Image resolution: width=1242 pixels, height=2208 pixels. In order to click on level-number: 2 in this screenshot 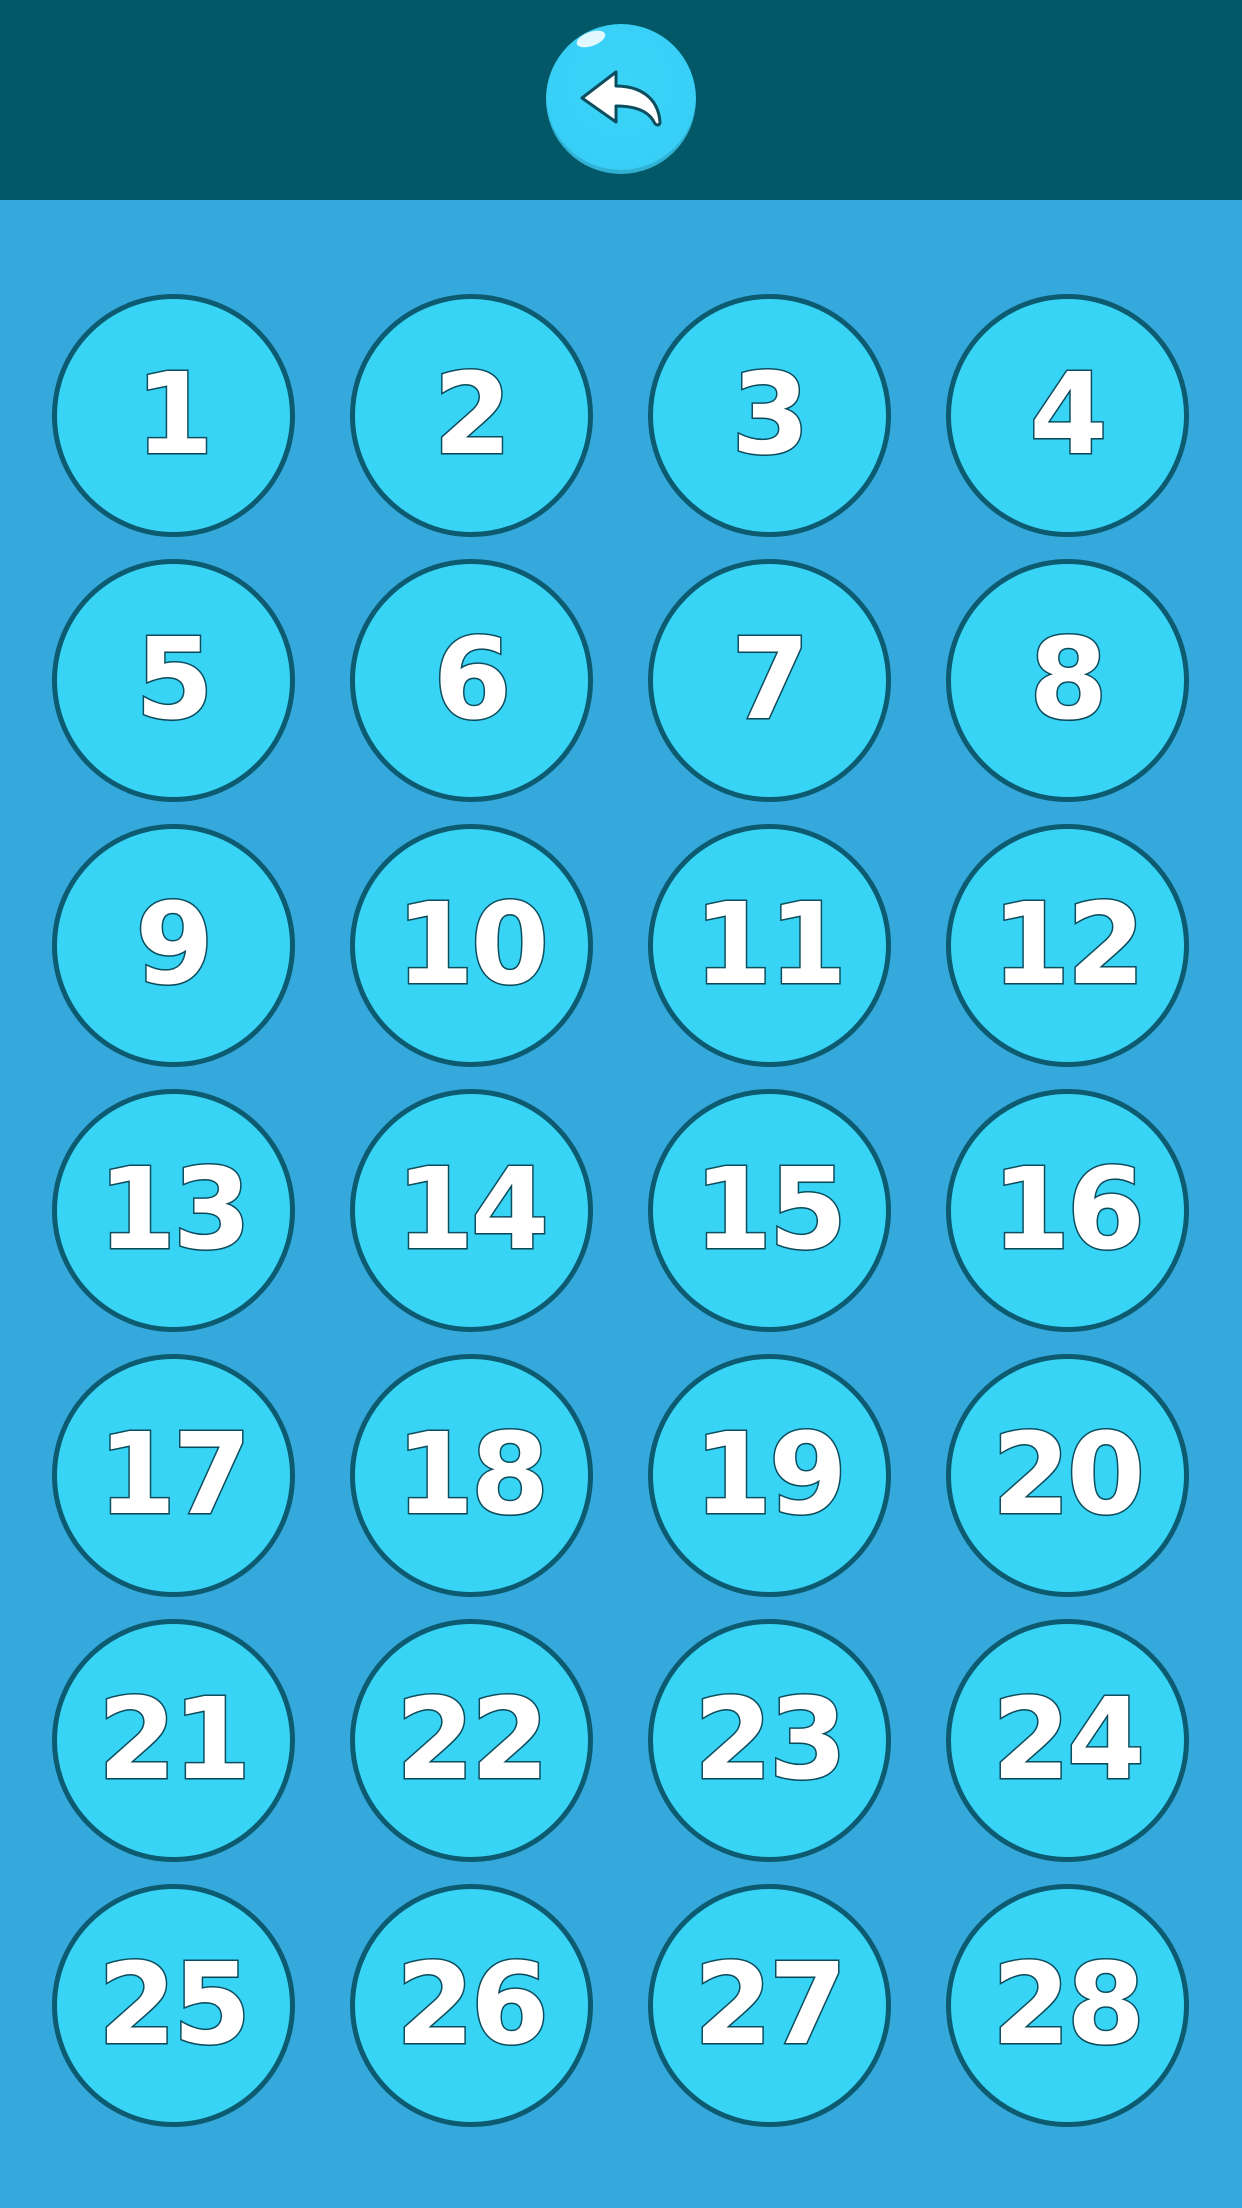, I will do `click(472, 415)`.